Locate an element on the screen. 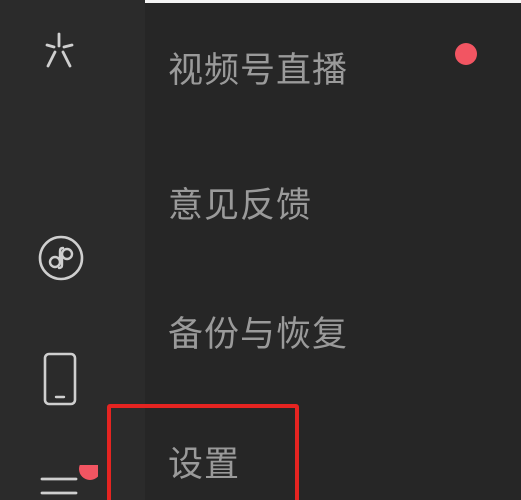  menu-item-backup-restore: 备份与恢复 is located at coordinates (258, 335).